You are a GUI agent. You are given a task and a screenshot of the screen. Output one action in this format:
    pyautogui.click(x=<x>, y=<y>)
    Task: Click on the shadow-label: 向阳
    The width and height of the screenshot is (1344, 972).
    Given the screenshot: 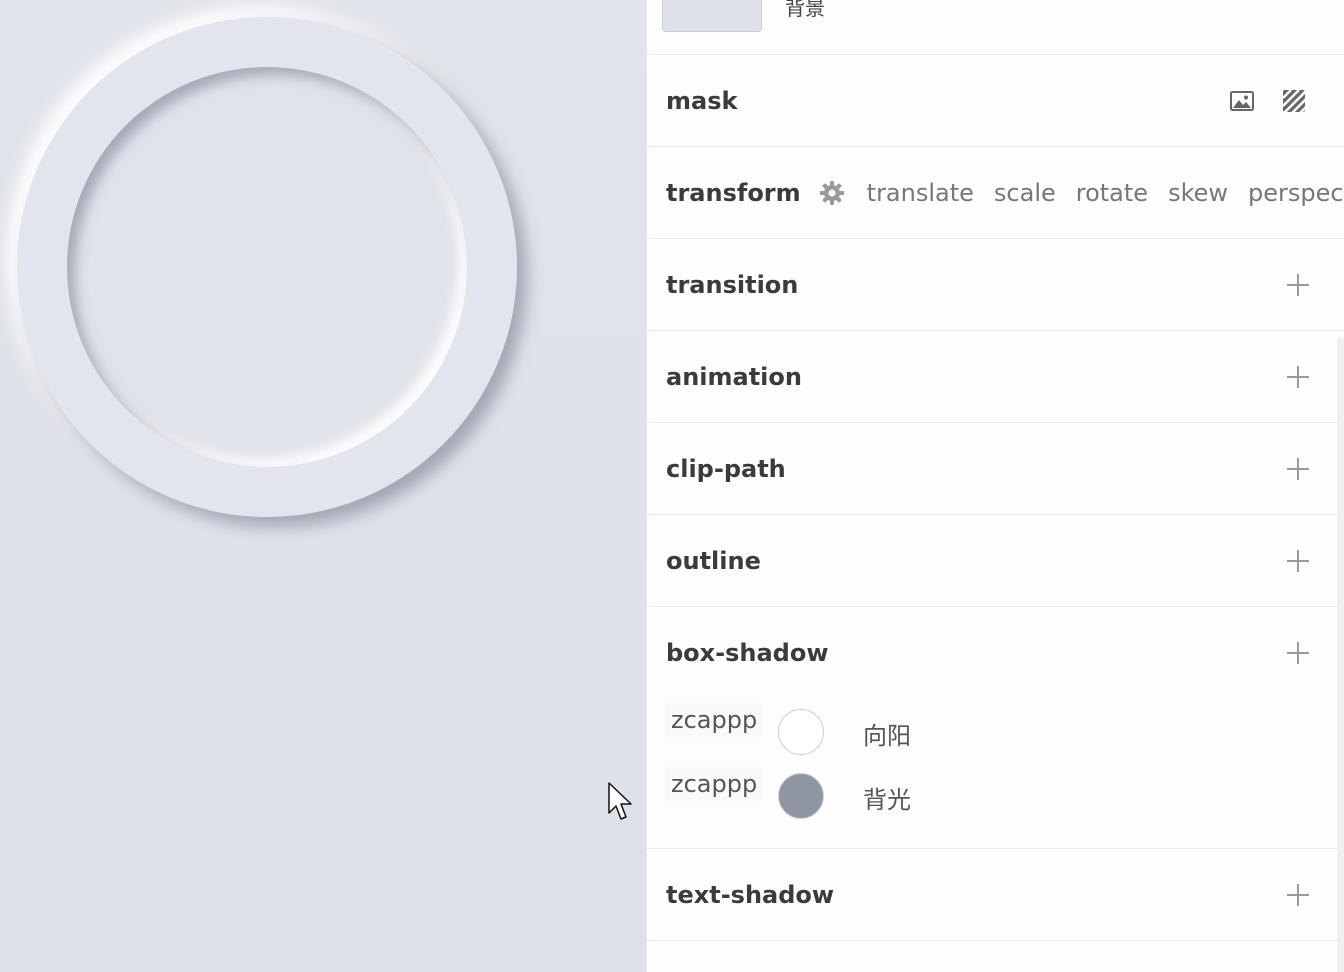 What is the action you would take?
    pyautogui.click(x=887, y=736)
    